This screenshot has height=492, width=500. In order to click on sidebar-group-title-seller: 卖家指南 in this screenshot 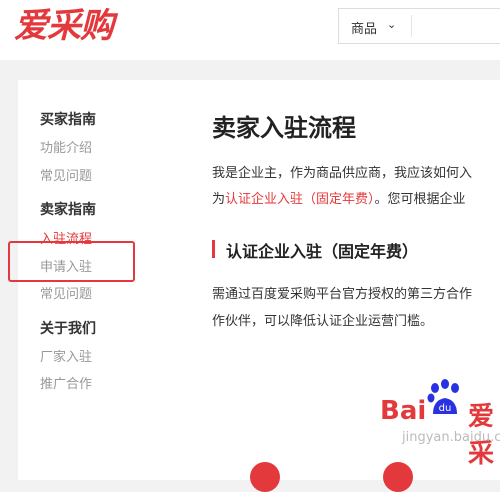, I will do `click(68, 210)`.